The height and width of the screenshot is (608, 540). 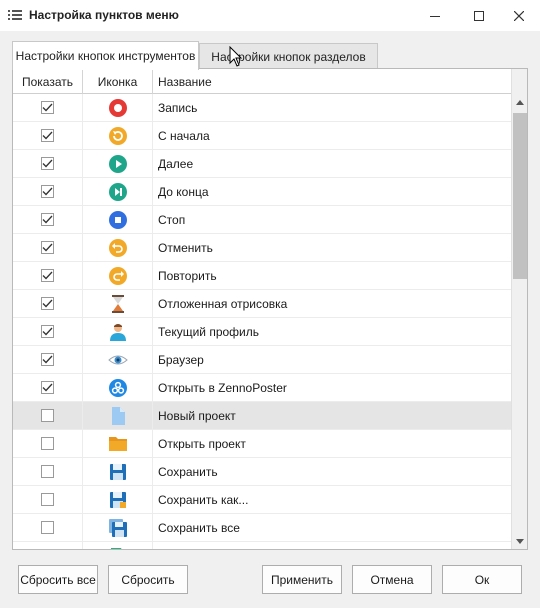 I want to click on arrow-up-icon, so click(x=520, y=102).